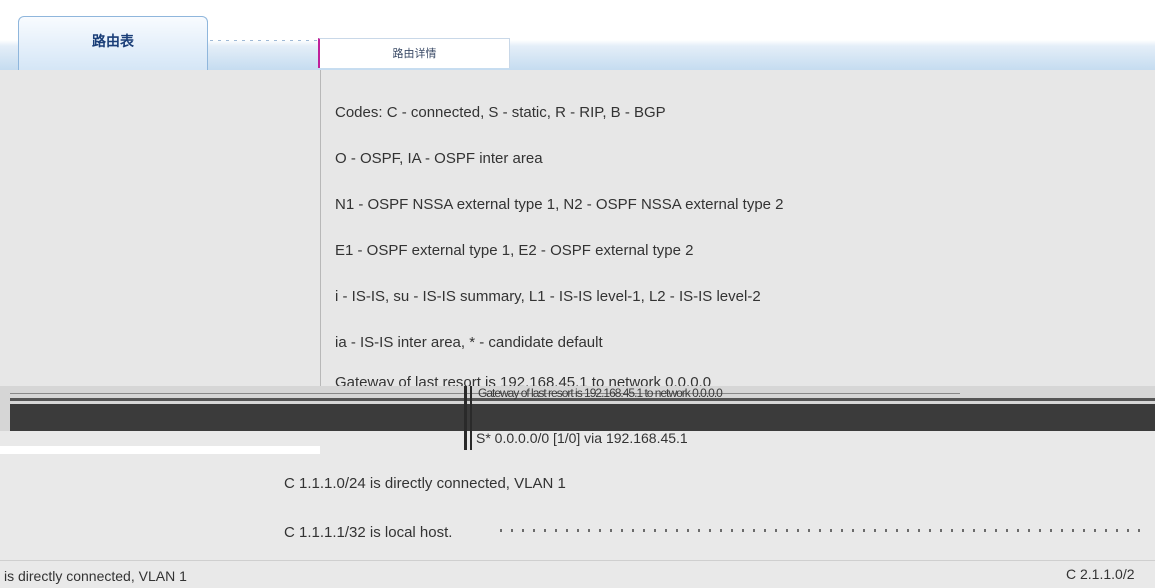 The height and width of the screenshot is (588, 1155). I want to click on codes-line: O - OSPF, IA - OSPF inter area, so click(439, 158).